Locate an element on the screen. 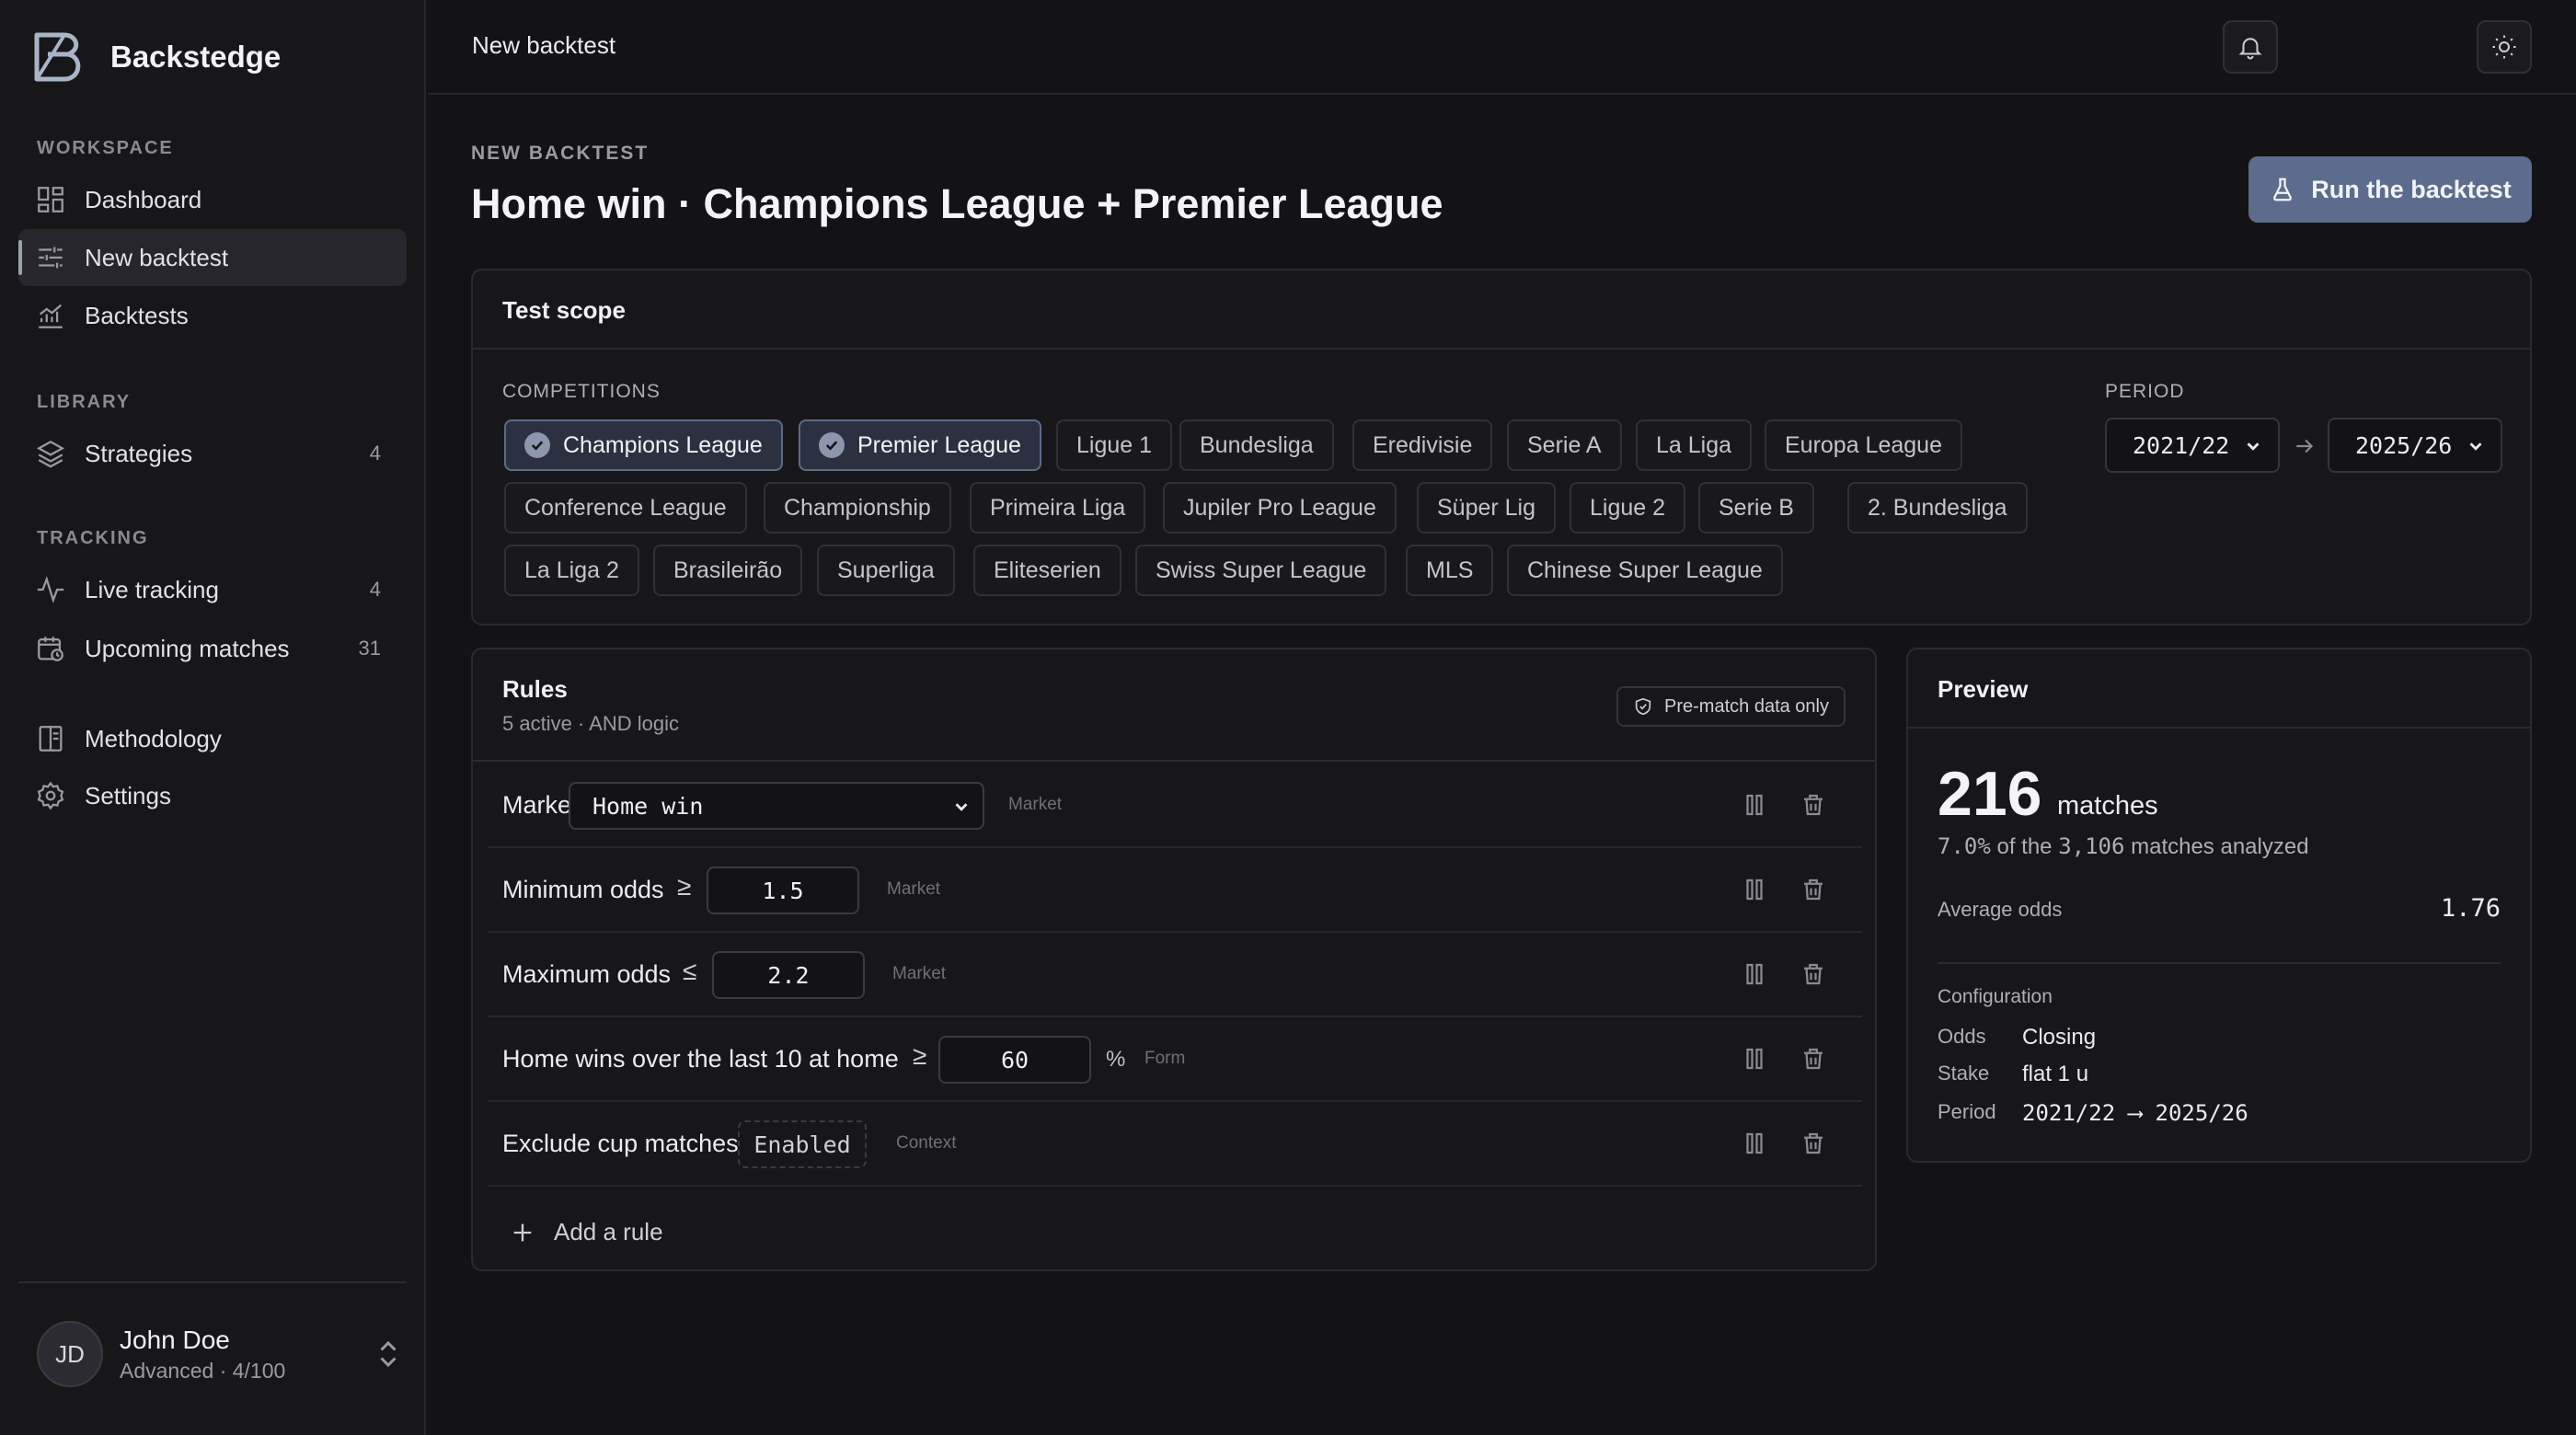 The image size is (2576, 1435). sidebar-item-label: Upcoming matches is located at coordinates (187, 648).